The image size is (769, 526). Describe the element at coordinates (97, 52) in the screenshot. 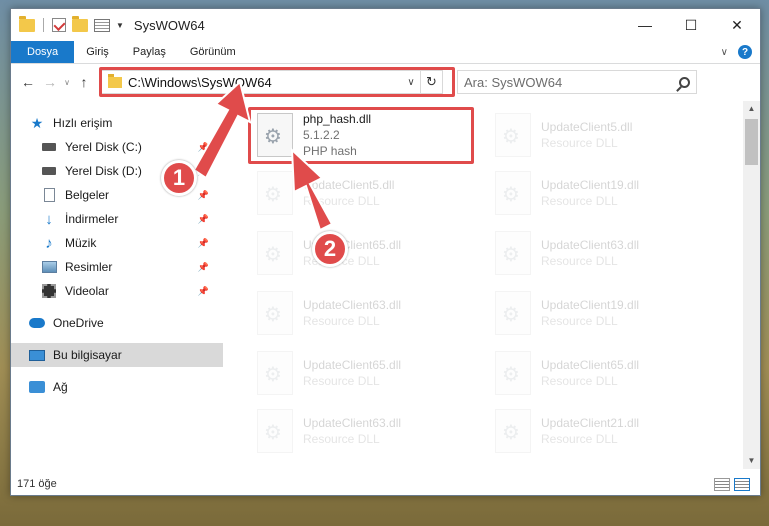

I see `tab-home: Giriş` at that location.